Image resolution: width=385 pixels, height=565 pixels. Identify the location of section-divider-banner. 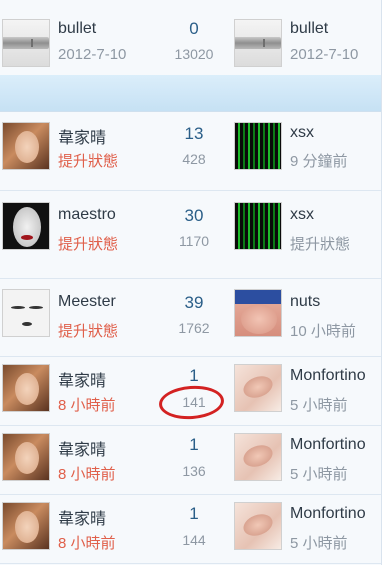
(190, 93).